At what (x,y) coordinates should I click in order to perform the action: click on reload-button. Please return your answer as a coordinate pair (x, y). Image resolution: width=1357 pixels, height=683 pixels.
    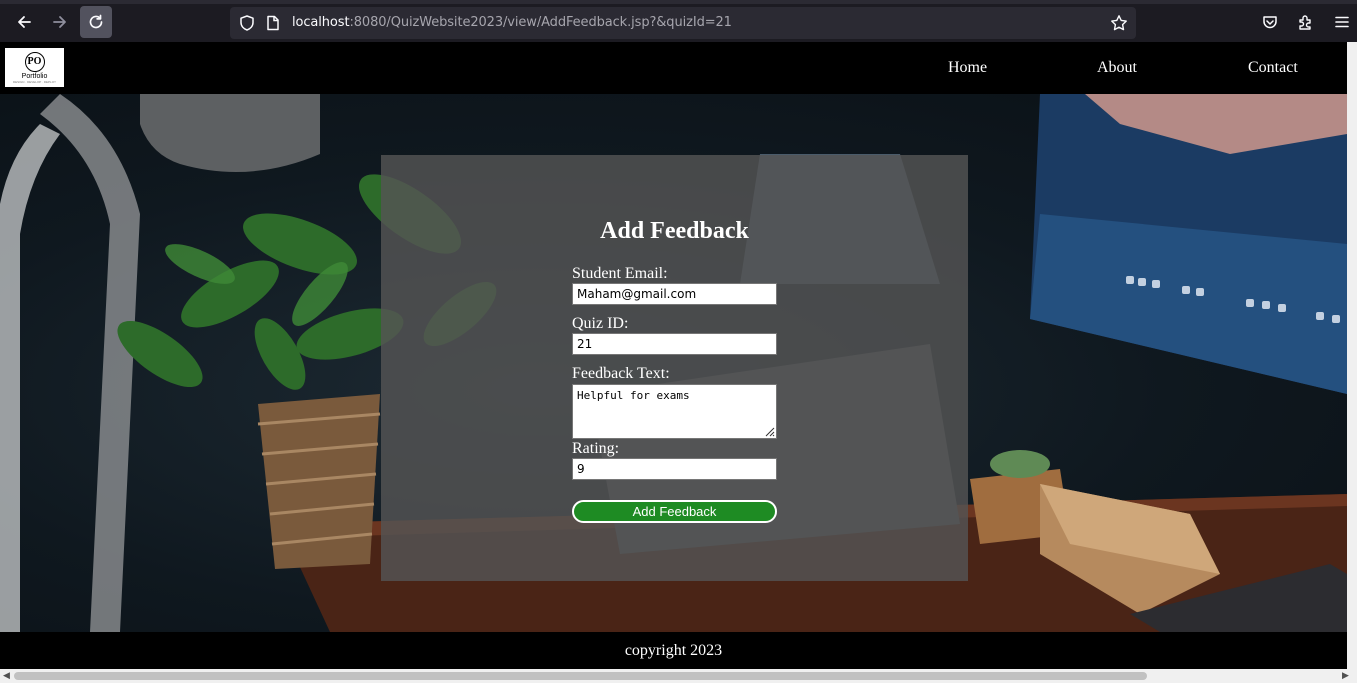
    Looking at the image, I should click on (96, 22).